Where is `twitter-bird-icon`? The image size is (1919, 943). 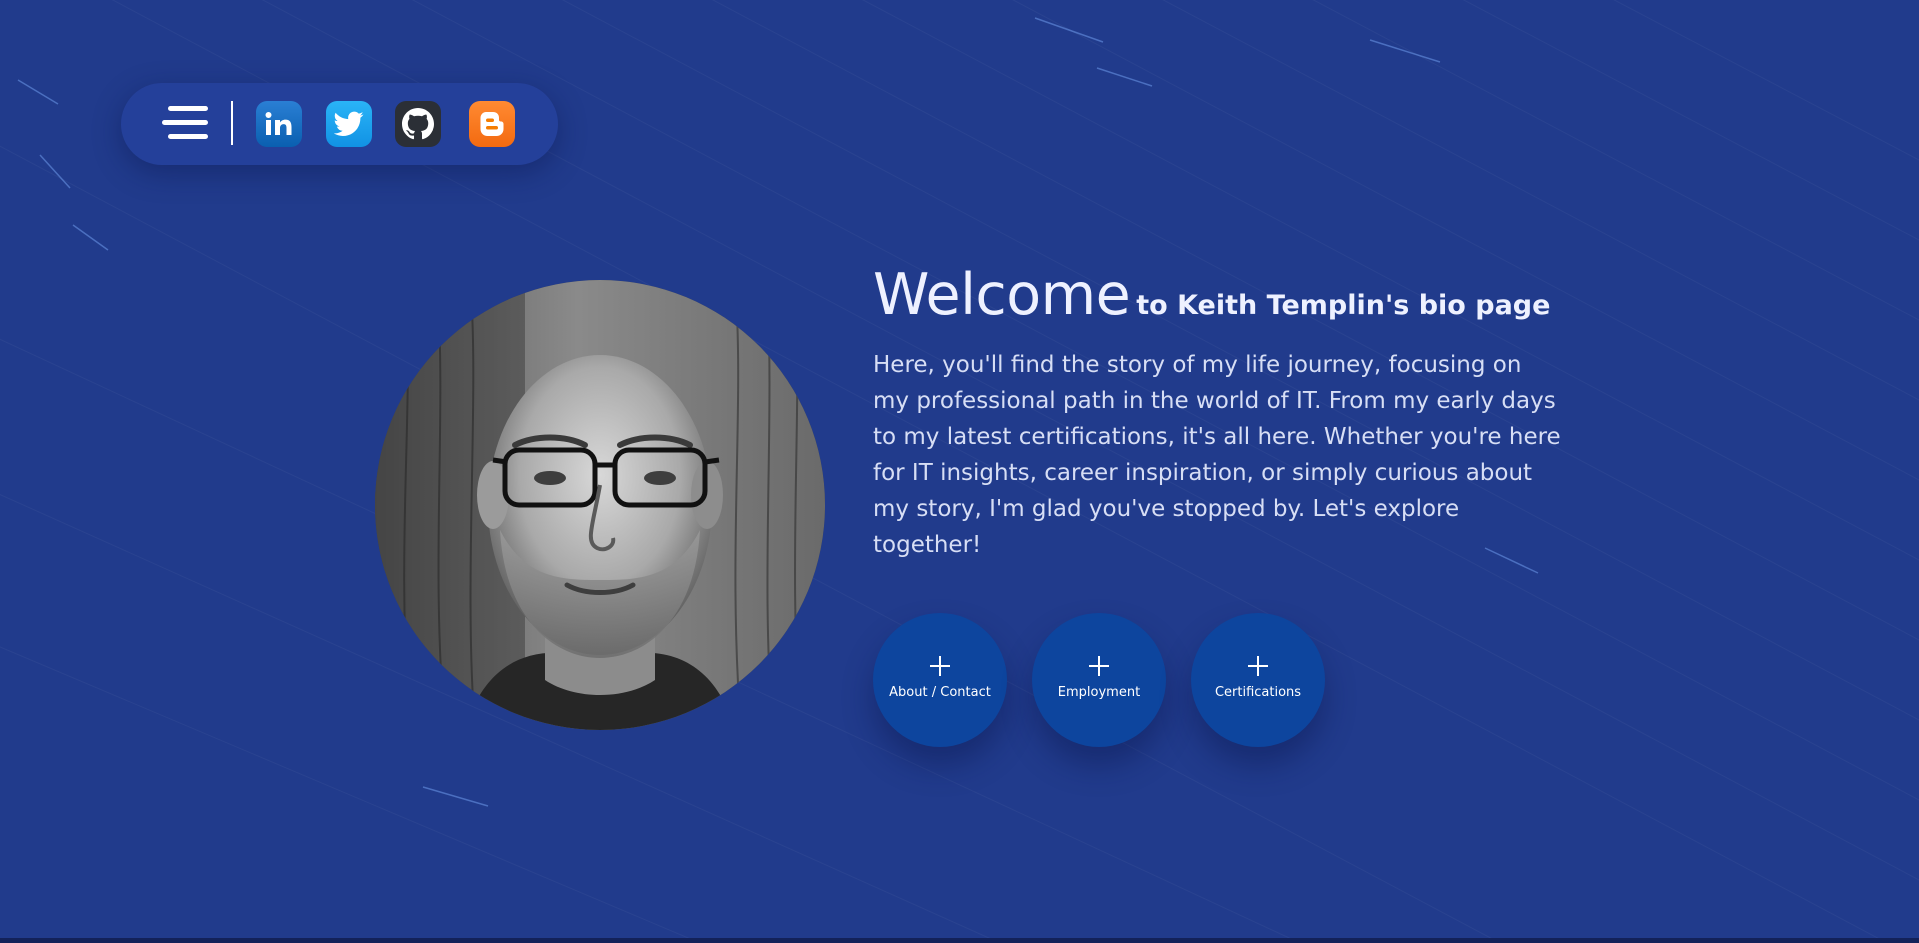
twitter-bird-icon is located at coordinates (349, 124).